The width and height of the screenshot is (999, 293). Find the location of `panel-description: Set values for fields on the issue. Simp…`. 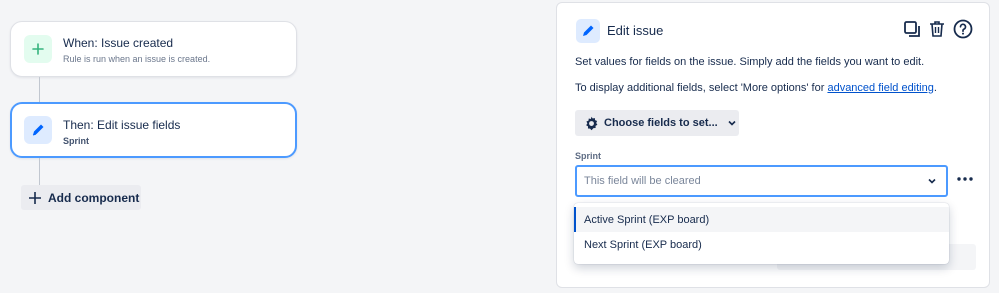

panel-description: Set values for fields on the issue. Simp… is located at coordinates (750, 62).